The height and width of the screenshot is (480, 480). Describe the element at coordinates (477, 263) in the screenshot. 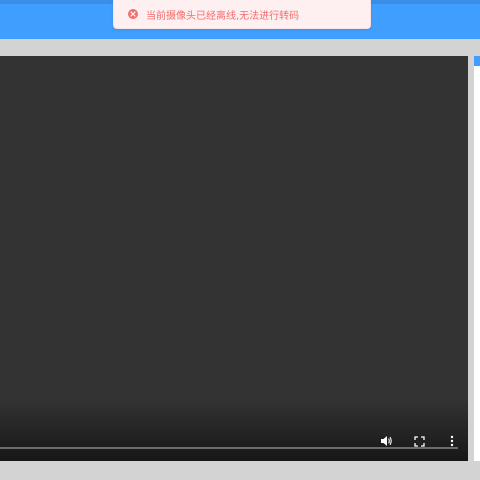

I see `side-panel` at that location.